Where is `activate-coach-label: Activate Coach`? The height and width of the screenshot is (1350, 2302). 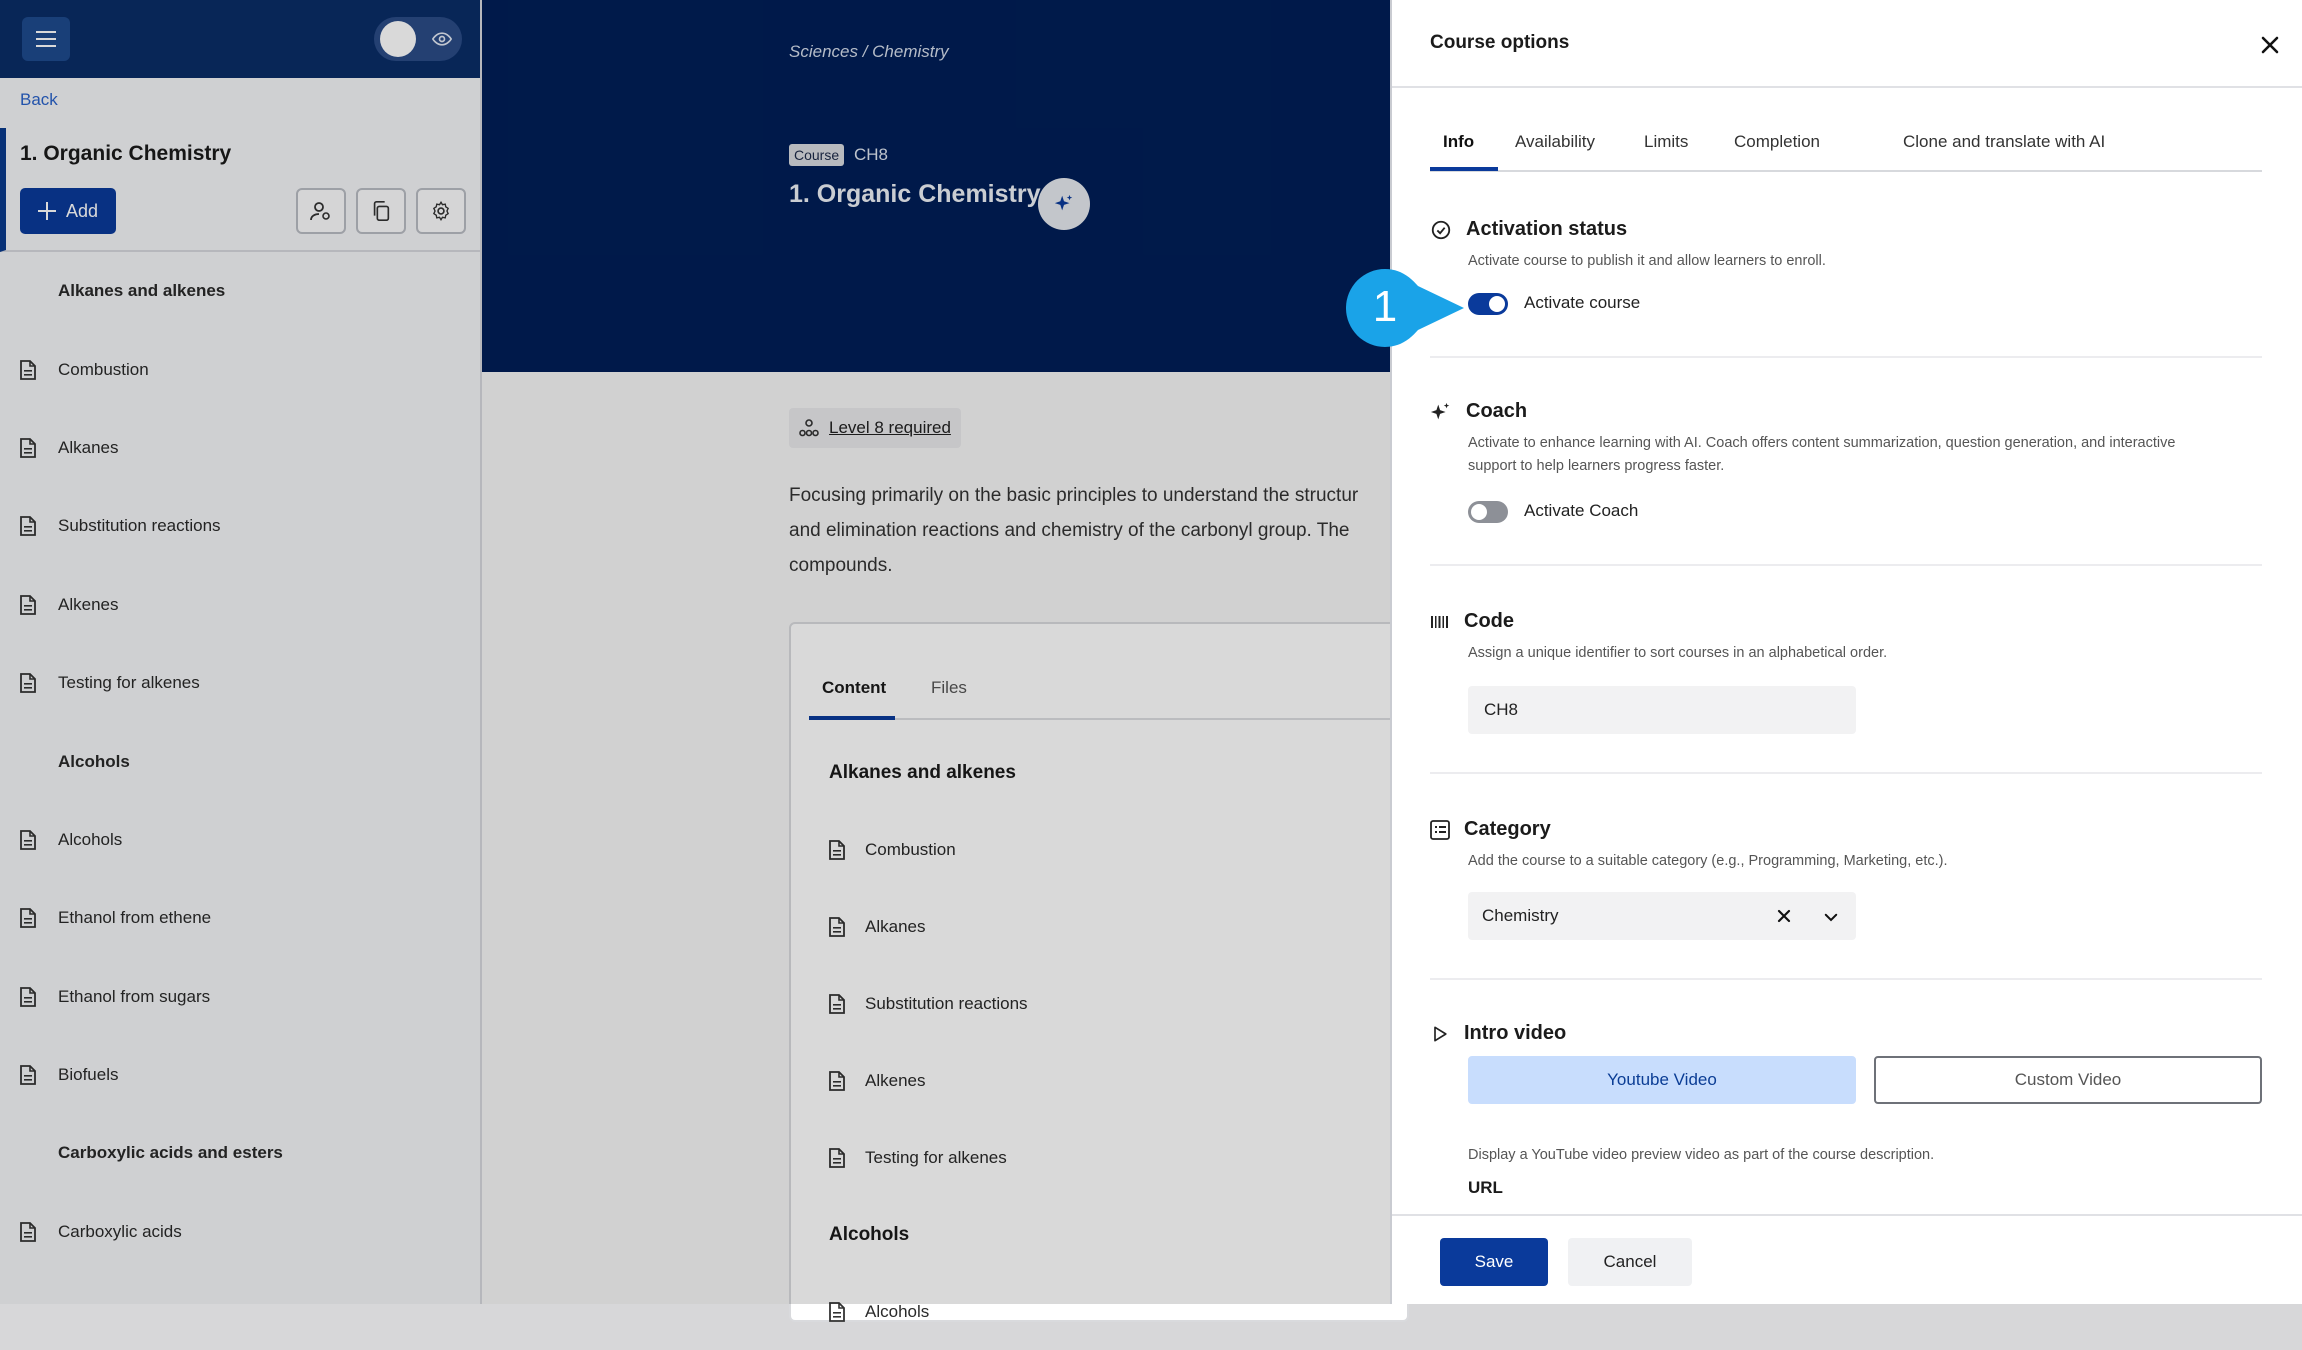
activate-coach-label: Activate Coach is located at coordinates (1581, 510).